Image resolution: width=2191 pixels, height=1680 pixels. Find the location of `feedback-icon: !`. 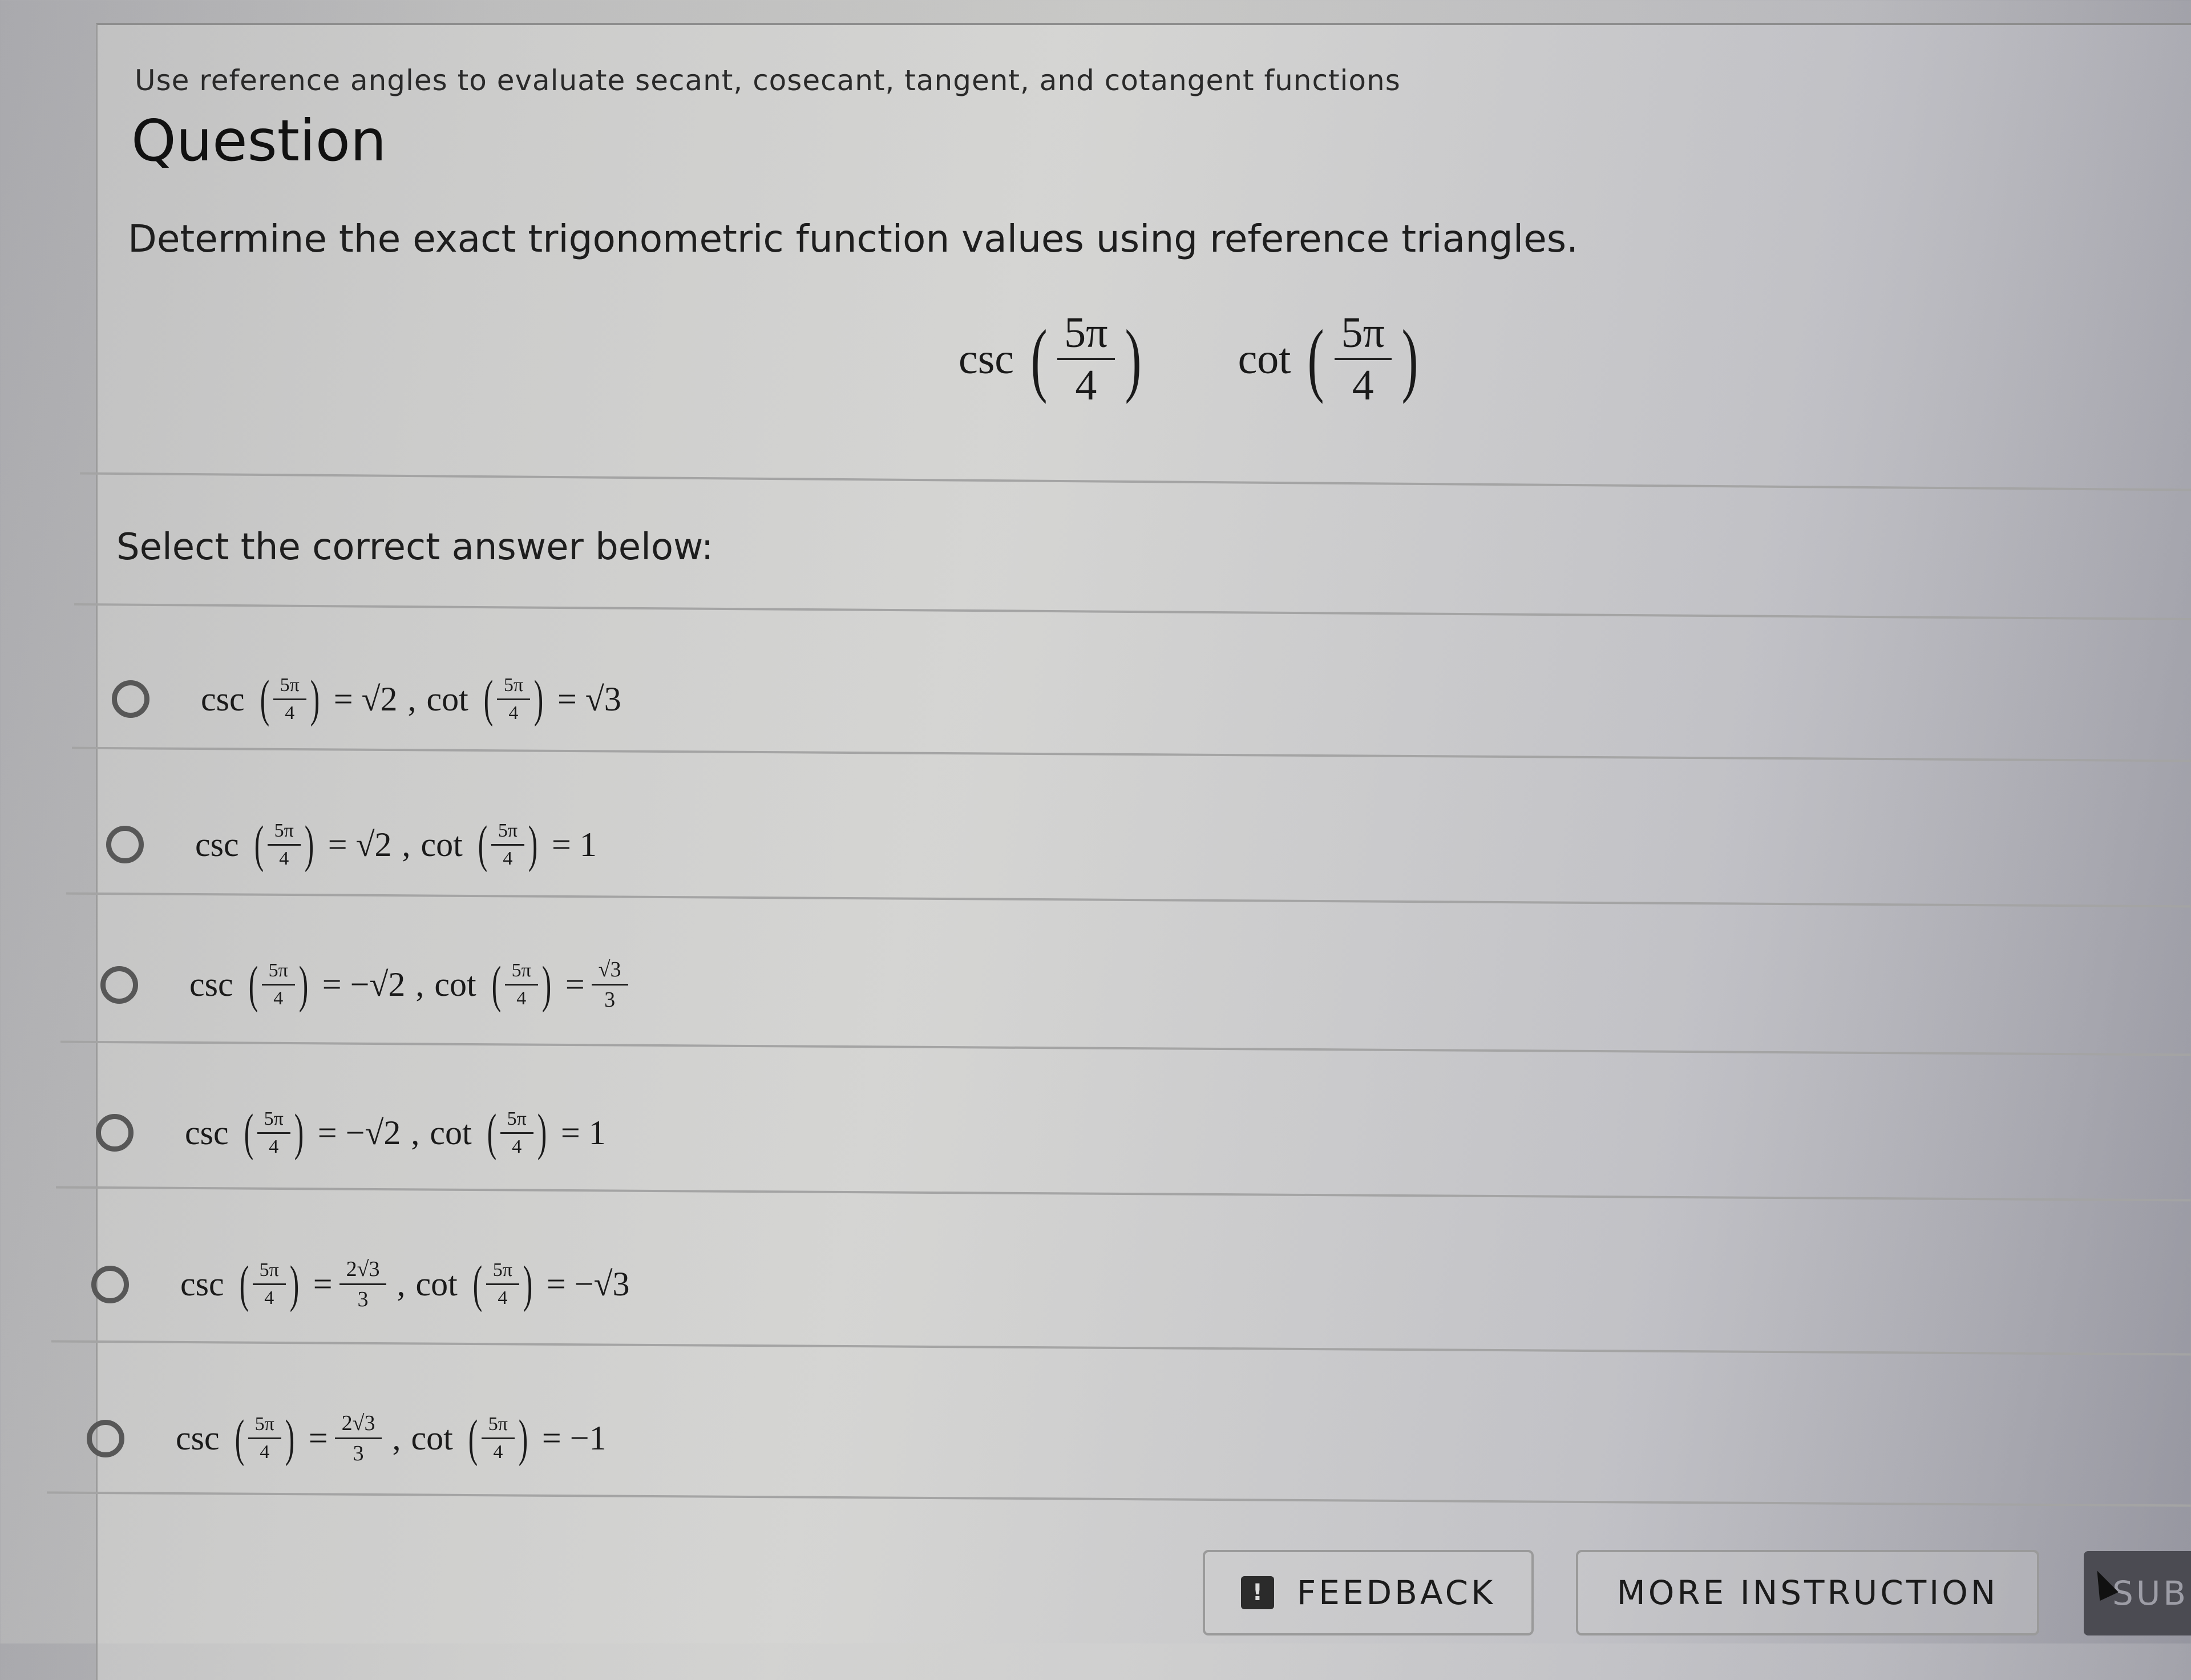

feedback-icon: ! is located at coordinates (1257, 1592).